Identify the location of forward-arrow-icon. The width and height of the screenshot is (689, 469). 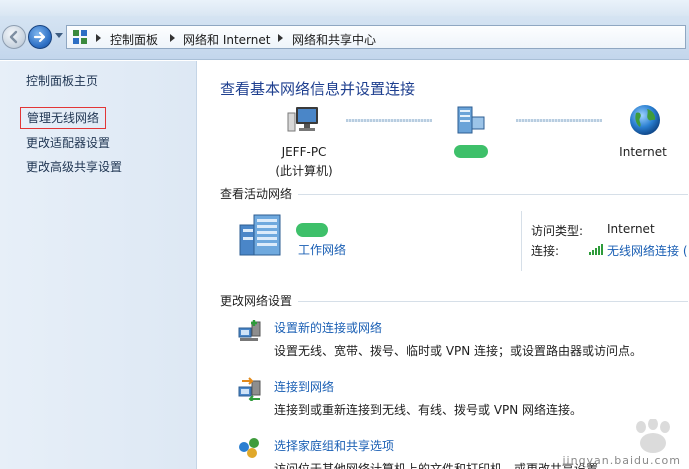
(39, 37).